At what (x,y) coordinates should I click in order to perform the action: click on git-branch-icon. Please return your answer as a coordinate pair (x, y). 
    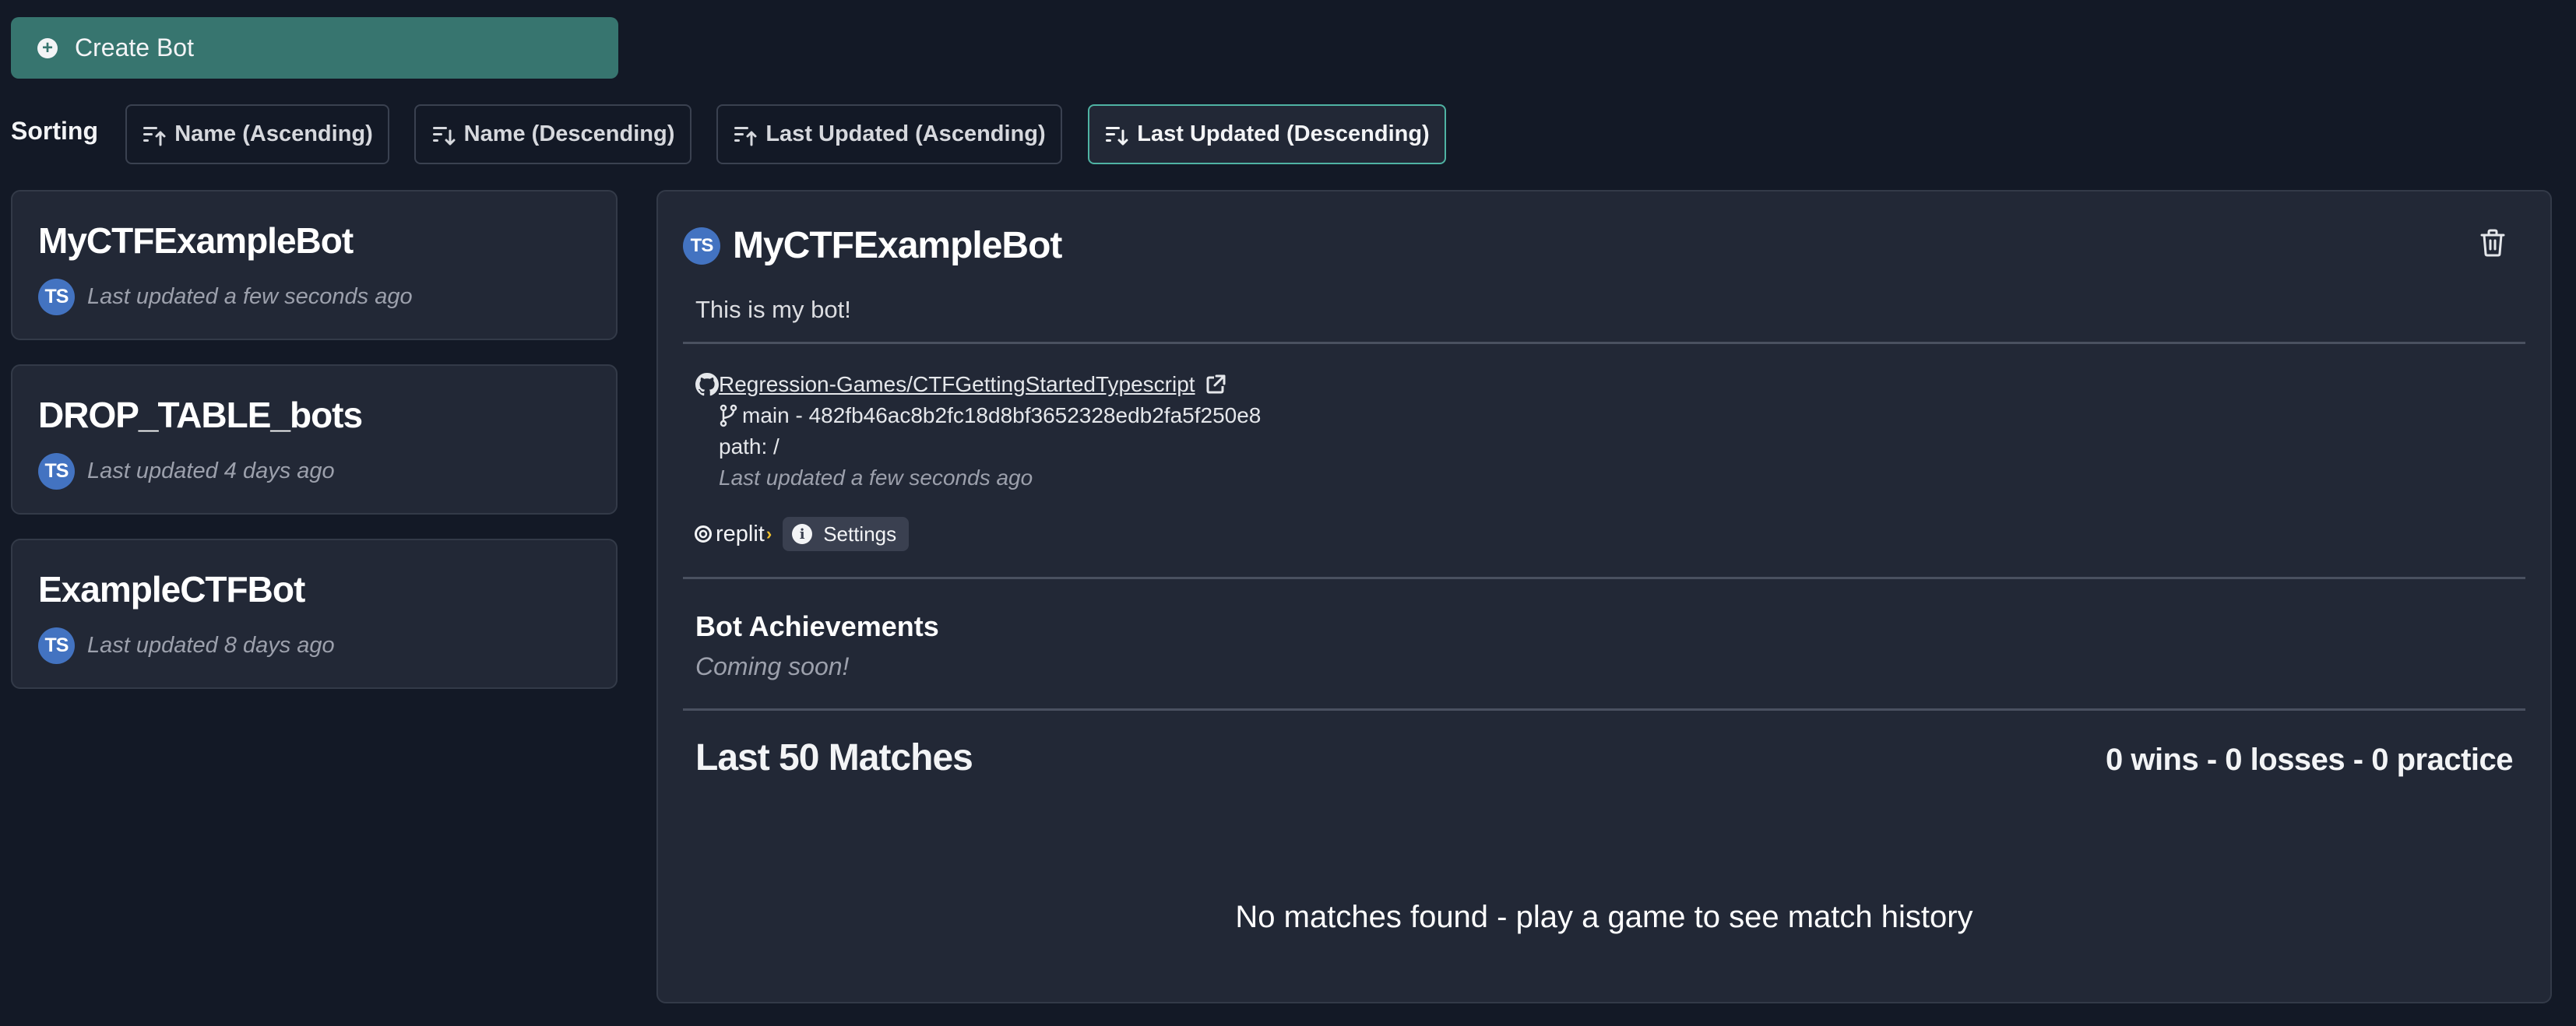
    Looking at the image, I should click on (728, 416).